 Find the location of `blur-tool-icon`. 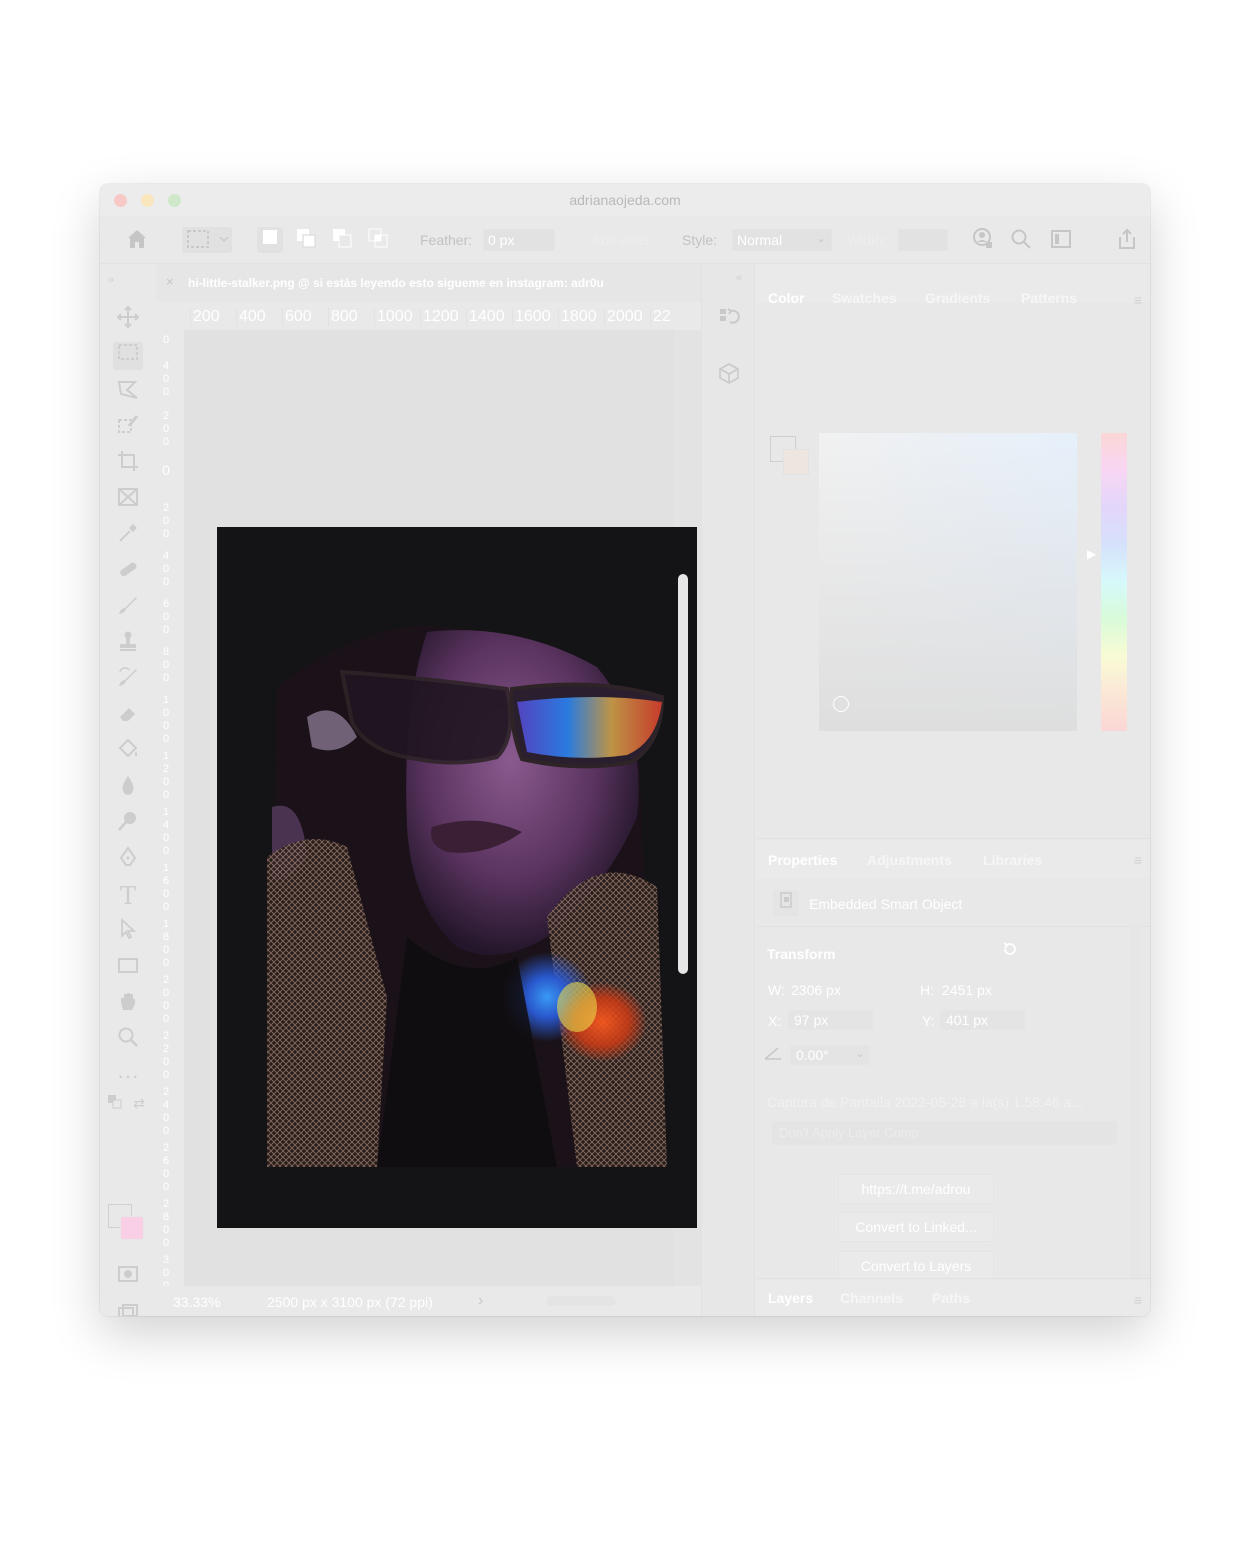

blur-tool-icon is located at coordinates (128, 788).